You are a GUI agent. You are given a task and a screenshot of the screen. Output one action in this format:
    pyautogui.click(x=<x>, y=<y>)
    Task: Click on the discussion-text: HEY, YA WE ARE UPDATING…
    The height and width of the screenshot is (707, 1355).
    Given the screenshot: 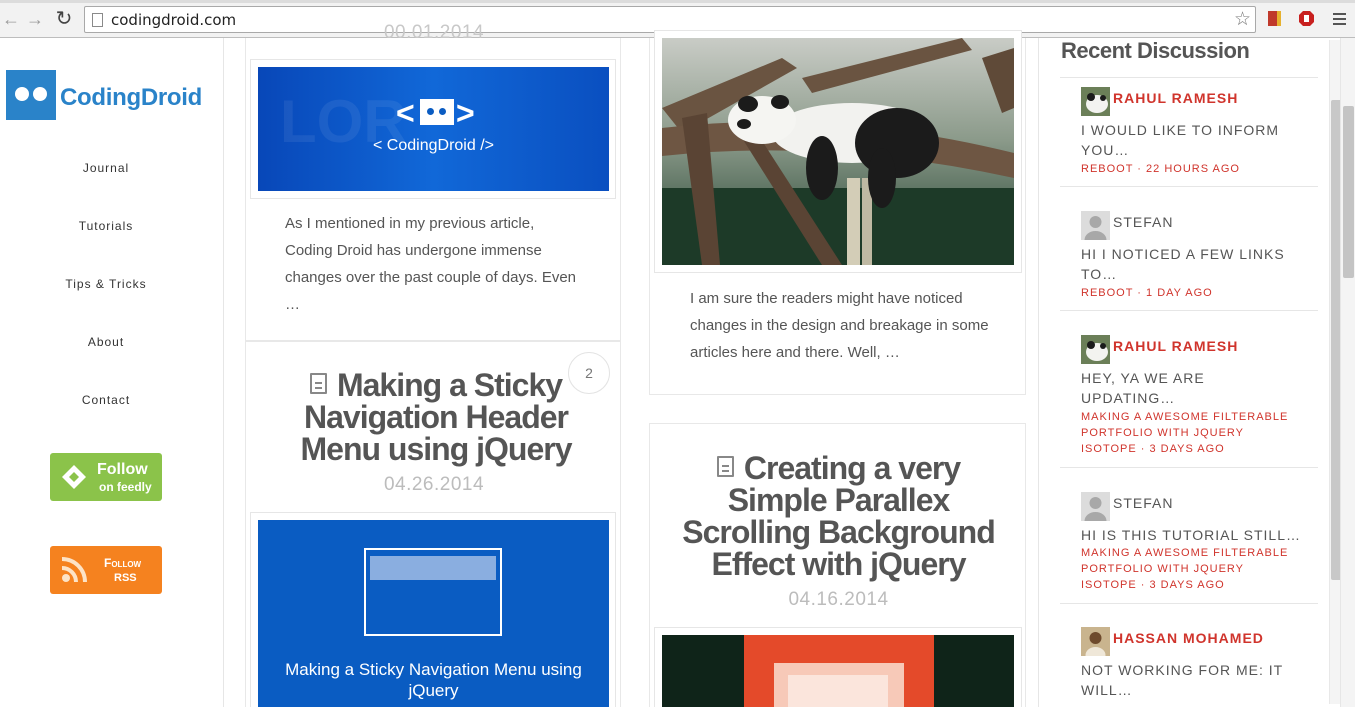 What is the action you would take?
    pyautogui.click(x=1191, y=388)
    